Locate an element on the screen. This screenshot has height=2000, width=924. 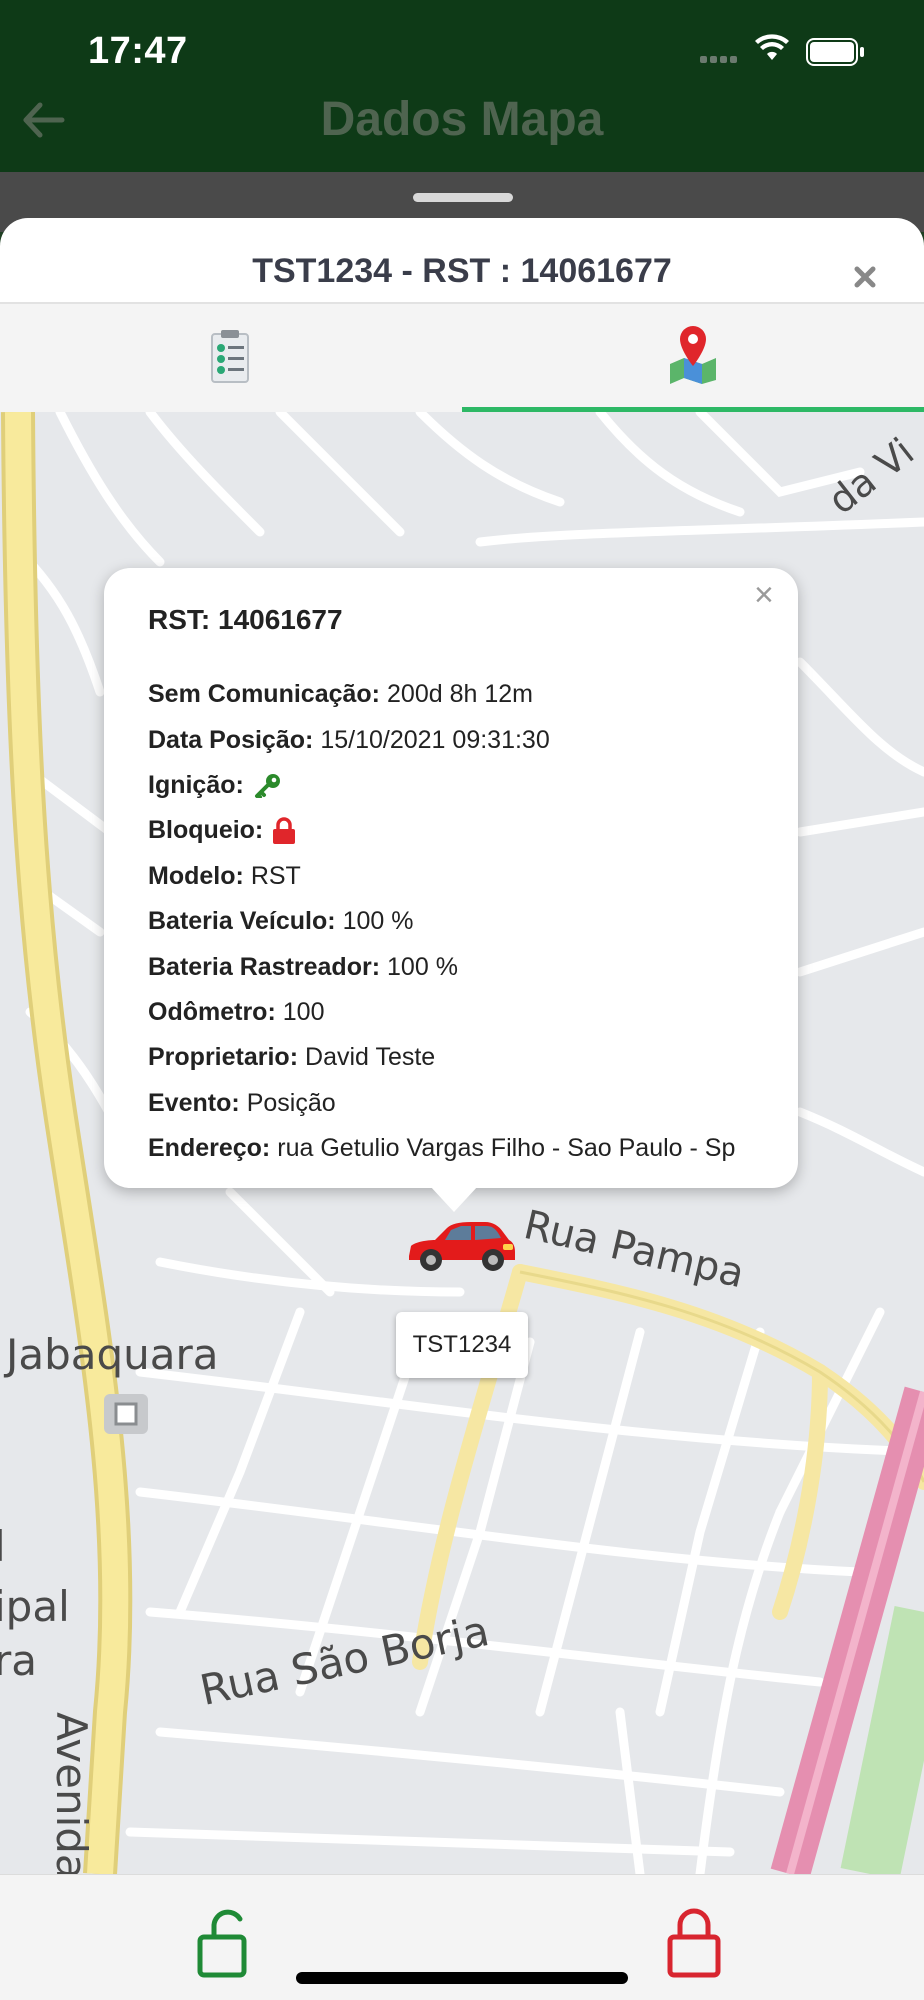
info-row-bateria-rastreador: Bateria Rastreador: 100 % is located at coordinates (303, 966).